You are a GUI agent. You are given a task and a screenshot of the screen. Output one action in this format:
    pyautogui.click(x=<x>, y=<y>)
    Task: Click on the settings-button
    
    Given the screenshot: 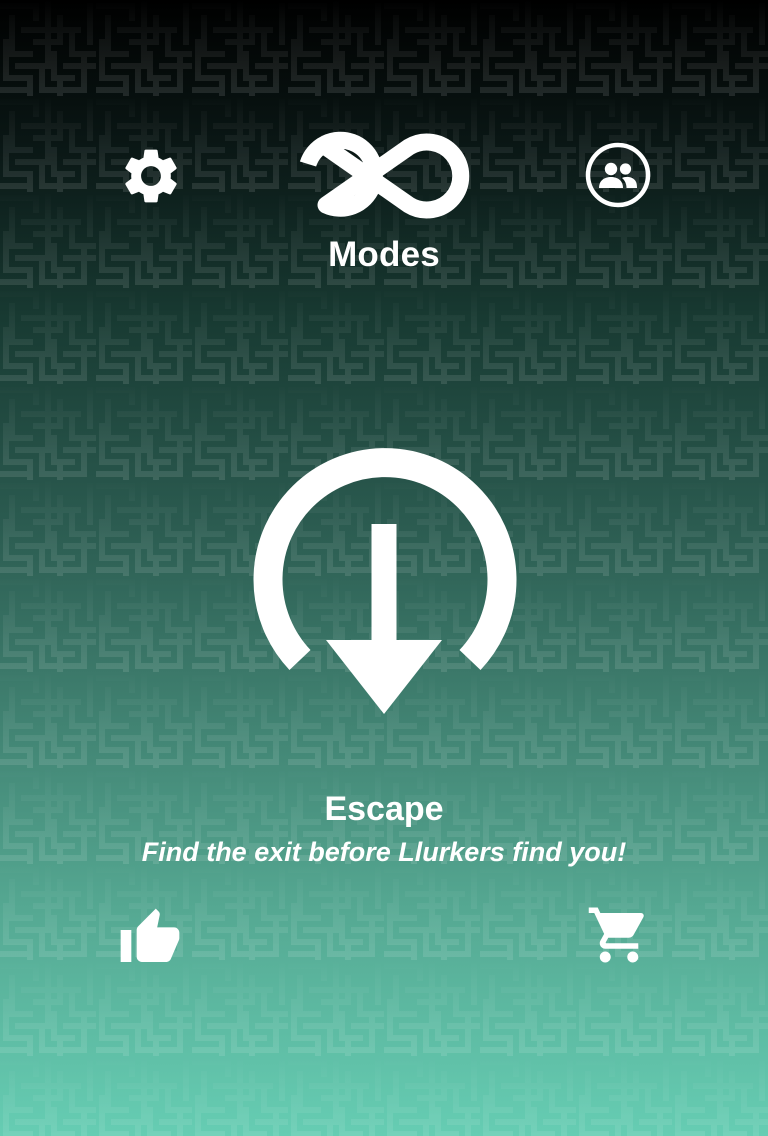 What is the action you would take?
    pyautogui.click(x=151, y=176)
    